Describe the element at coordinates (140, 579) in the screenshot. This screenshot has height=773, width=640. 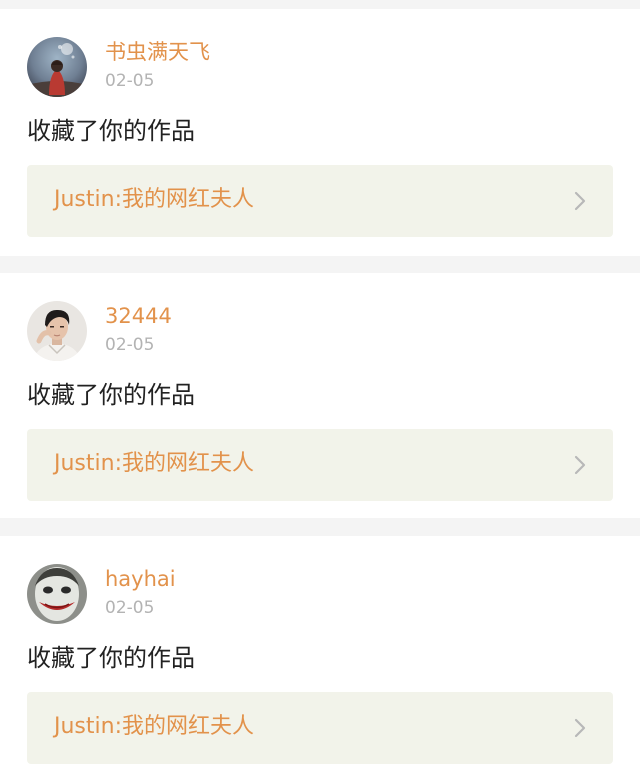
I see `username: hayhai` at that location.